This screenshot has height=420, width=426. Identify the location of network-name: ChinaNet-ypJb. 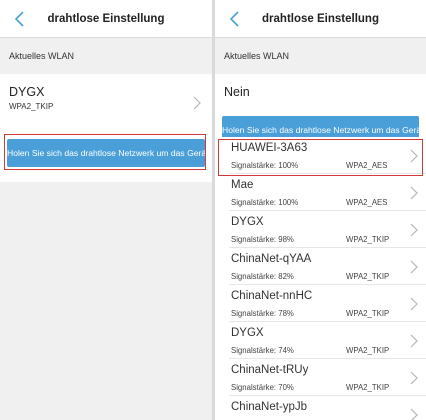
(269, 407).